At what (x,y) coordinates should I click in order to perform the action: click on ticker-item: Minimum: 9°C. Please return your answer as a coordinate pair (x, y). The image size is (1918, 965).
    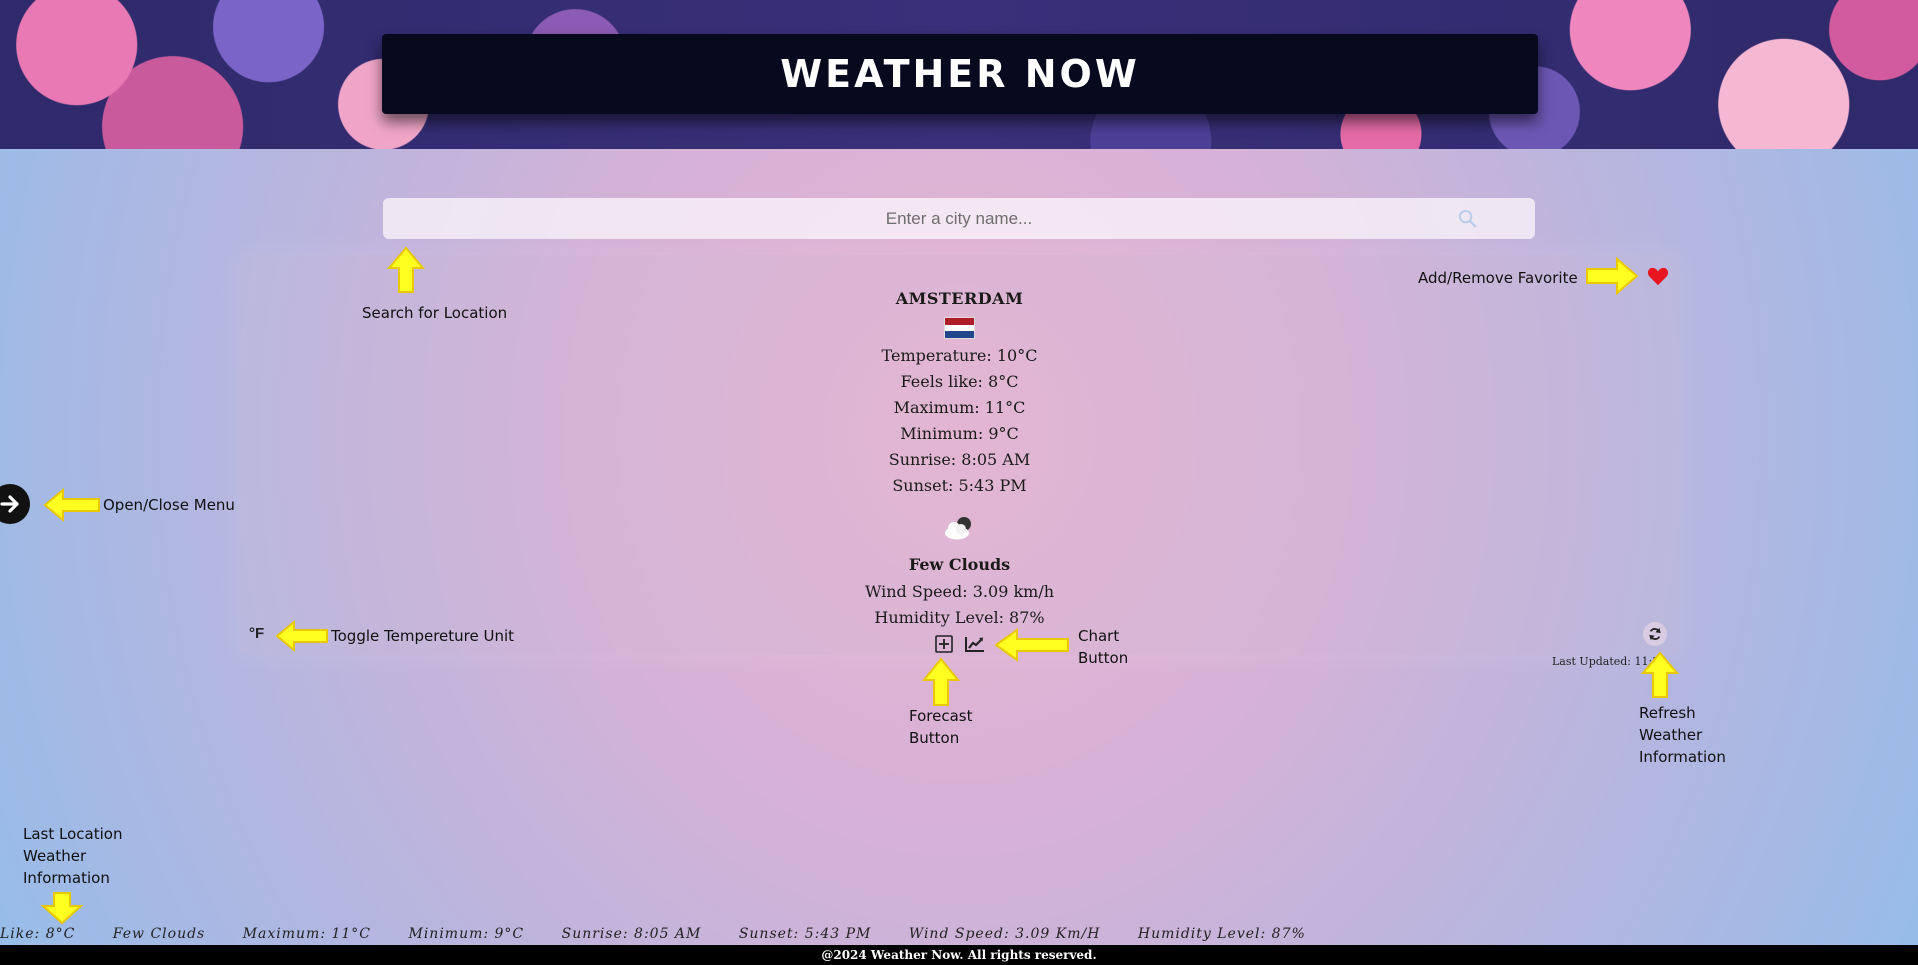
    Looking at the image, I should click on (466, 934).